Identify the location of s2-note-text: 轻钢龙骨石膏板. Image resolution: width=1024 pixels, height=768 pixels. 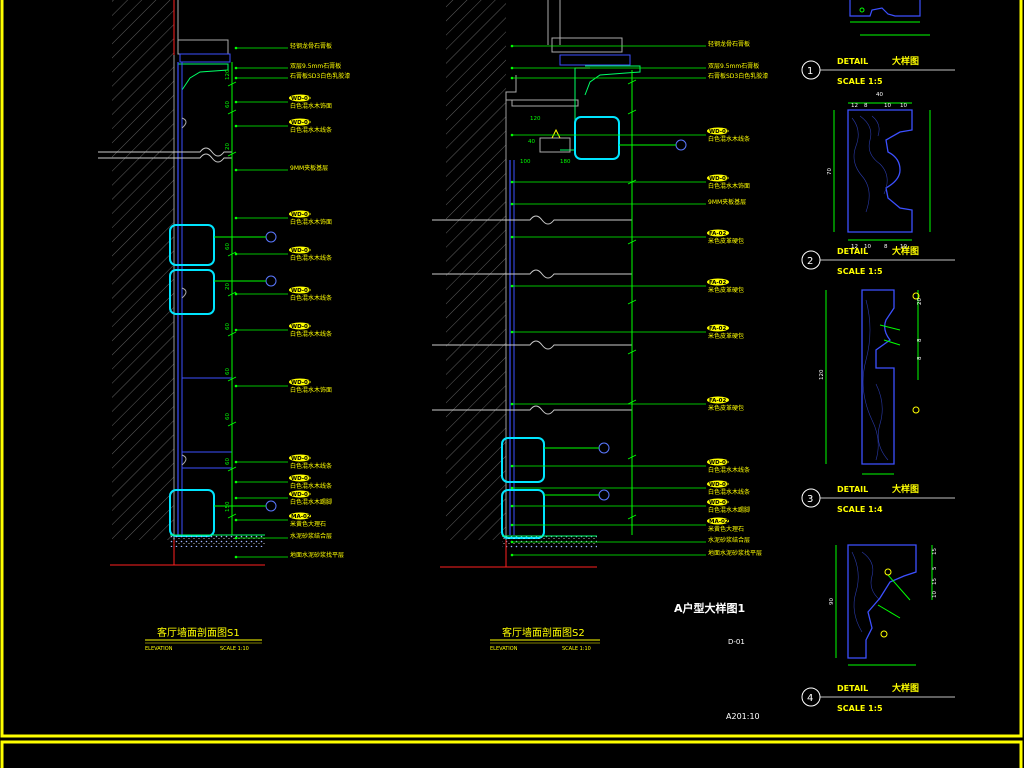
(729, 44).